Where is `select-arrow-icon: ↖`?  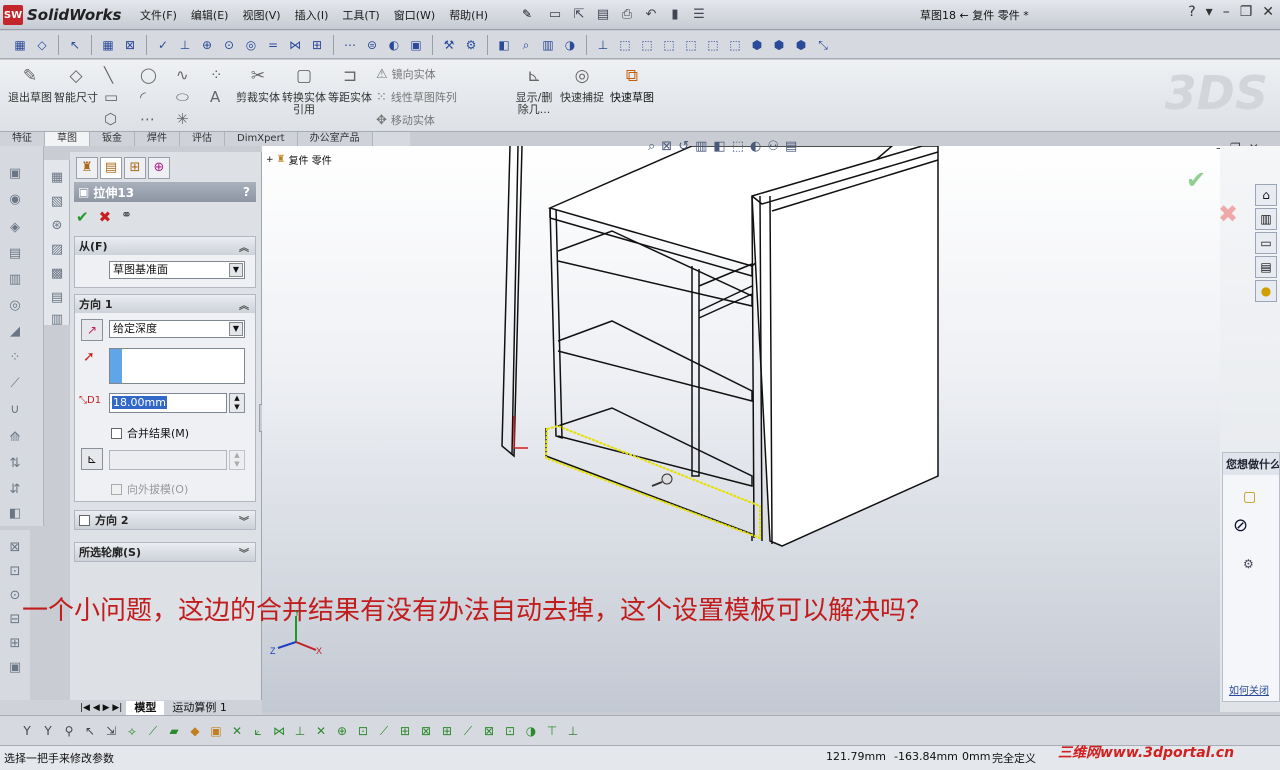 select-arrow-icon: ↖ is located at coordinates (75, 45).